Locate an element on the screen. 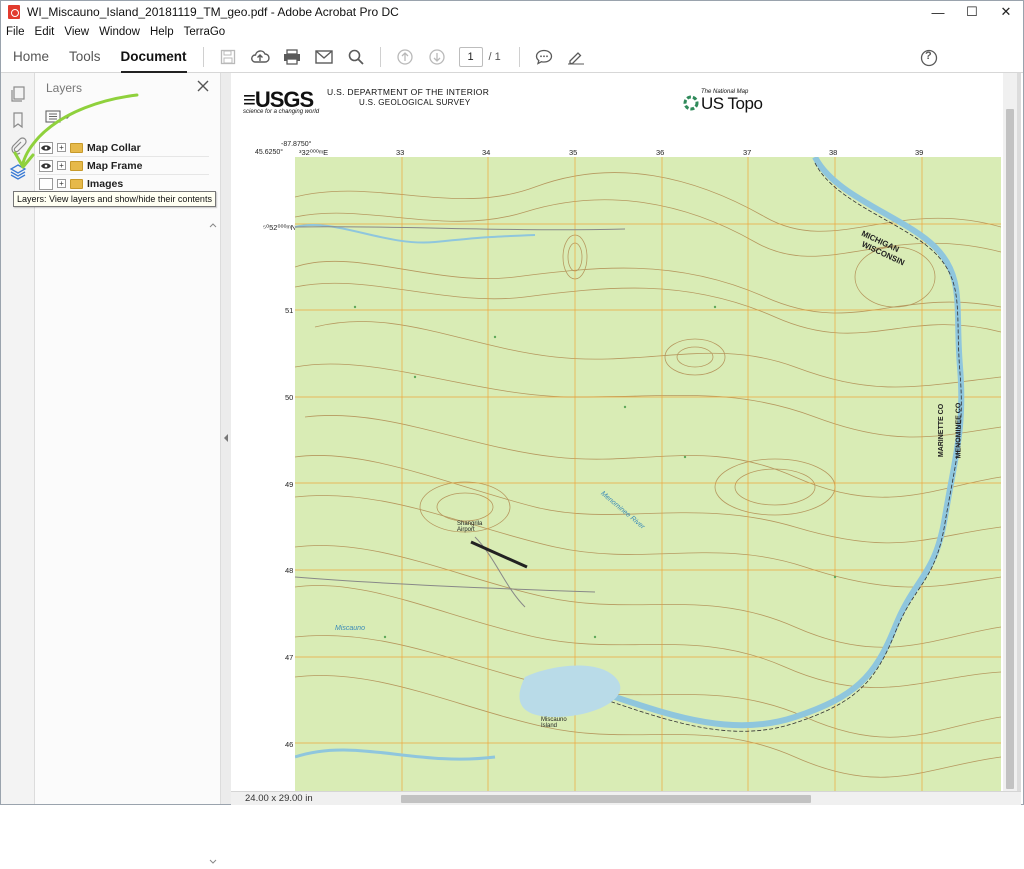 Image resolution: width=1024 pixels, height=869 pixels. close-panel-icon is located at coordinates (203, 86).